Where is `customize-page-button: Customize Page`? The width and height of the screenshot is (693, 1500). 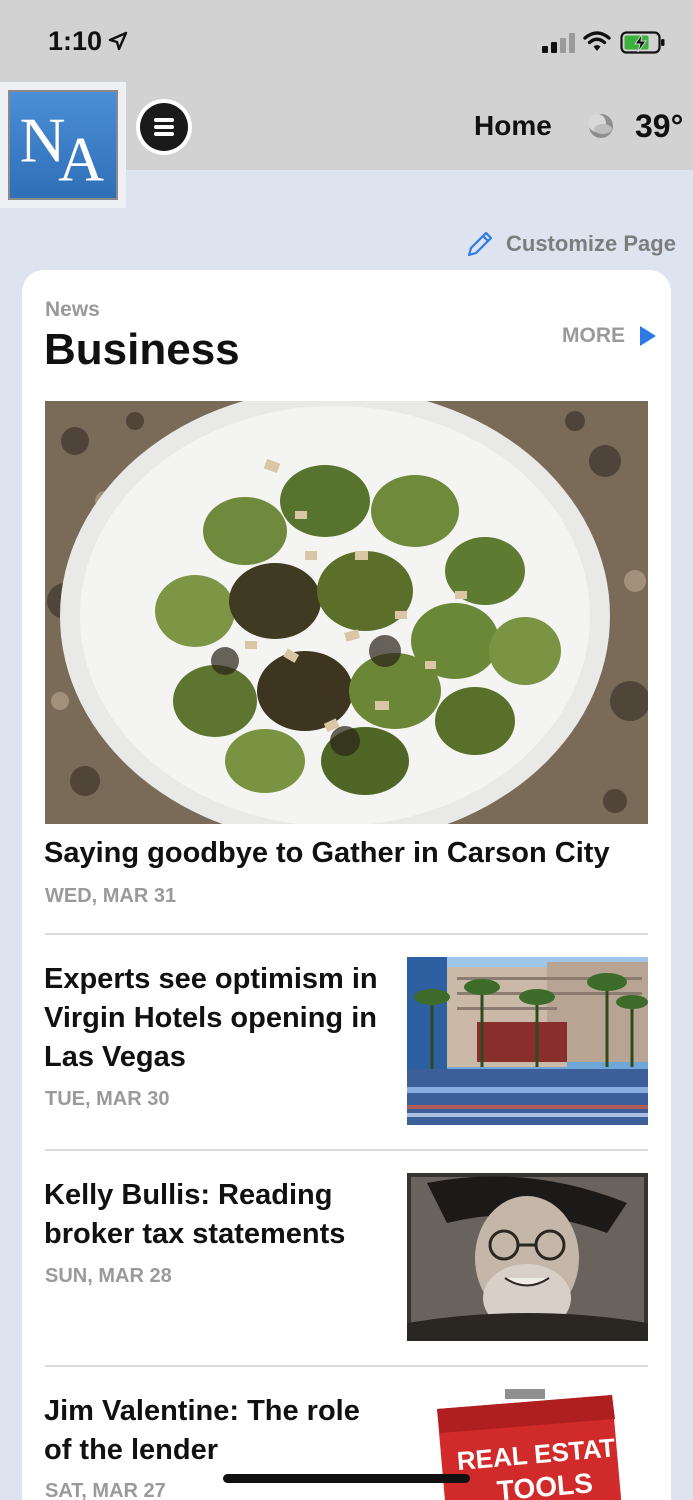 customize-page-button: Customize Page is located at coordinates (570, 244).